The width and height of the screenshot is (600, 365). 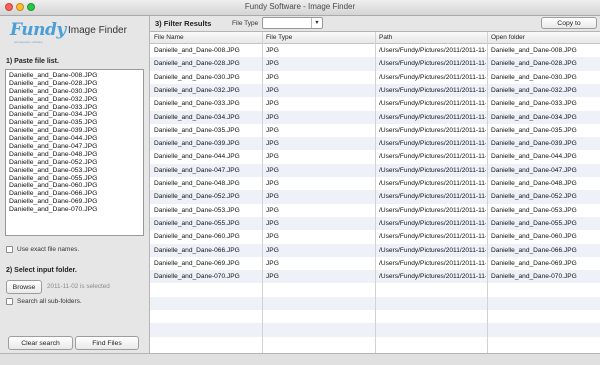 What do you see at coordinates (534, 170) in the screenshot?
I see `cell-open-folder: Danielle_and_Dane-047.JPG` at bounding box center [534, 170].